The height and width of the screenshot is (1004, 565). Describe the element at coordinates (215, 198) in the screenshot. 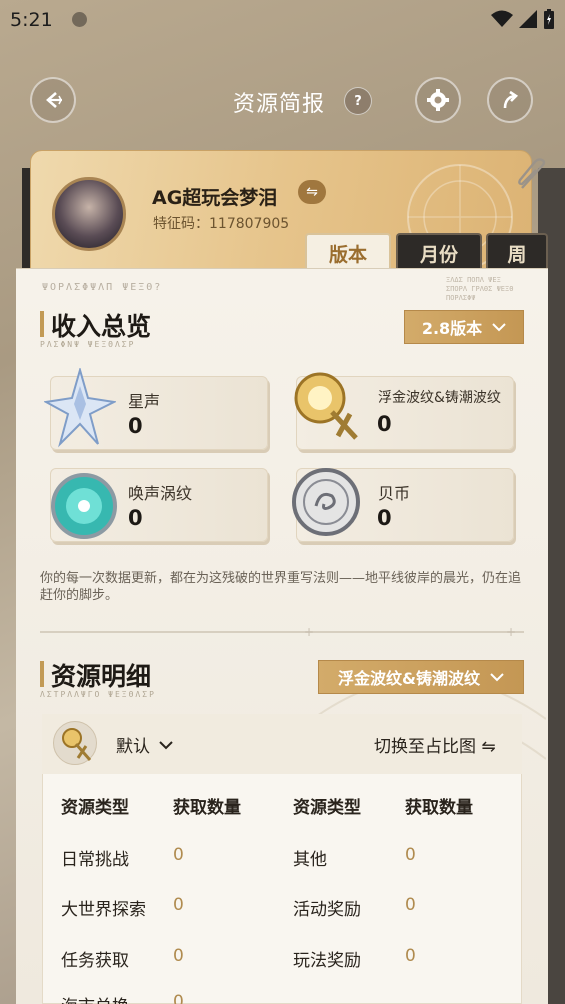

I see `username: AG超玩会梦泪` at that location.